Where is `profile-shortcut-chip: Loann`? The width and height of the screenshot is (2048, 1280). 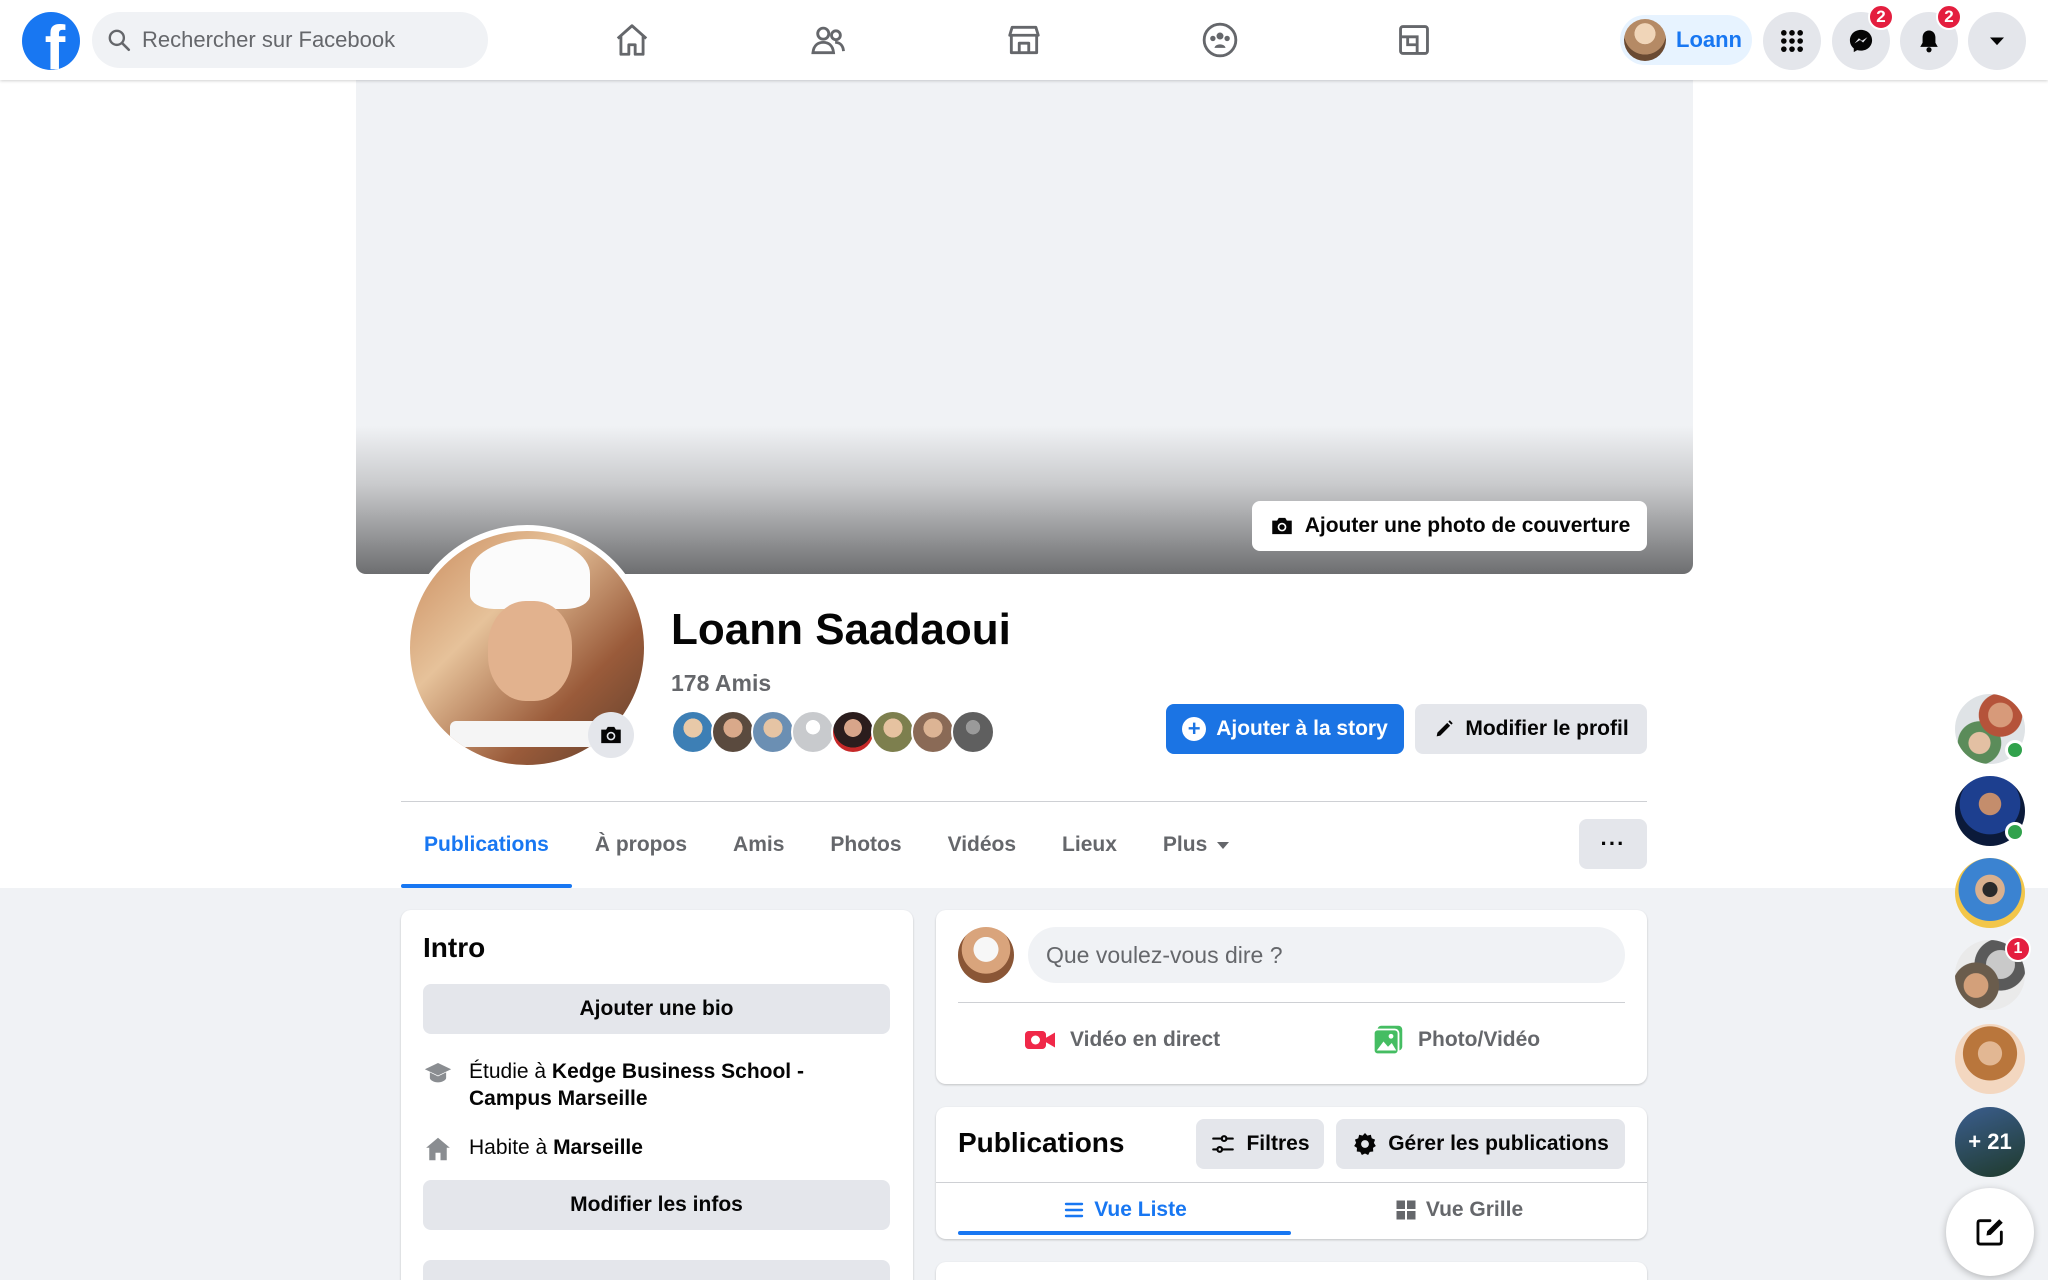 profile-shortcut-chip: Loann is located at coordinates (1686, 40).